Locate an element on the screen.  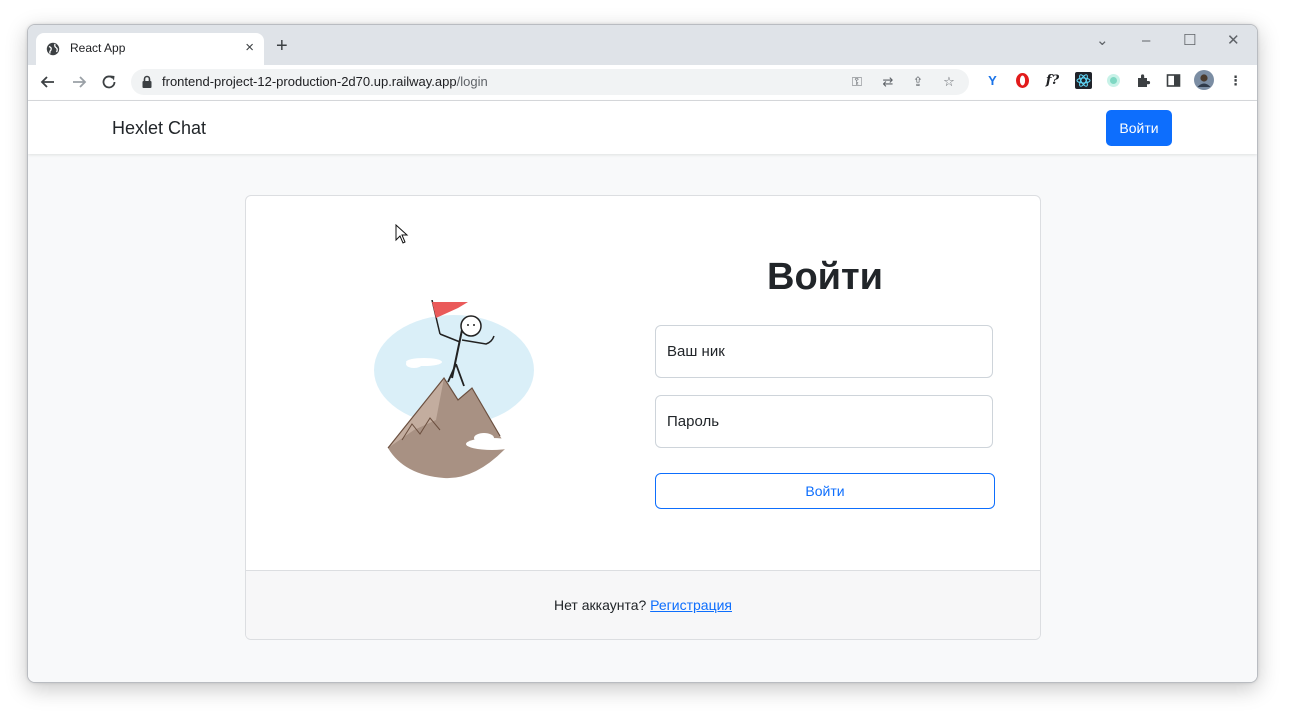
username-input is located at coordinates (824, 351).